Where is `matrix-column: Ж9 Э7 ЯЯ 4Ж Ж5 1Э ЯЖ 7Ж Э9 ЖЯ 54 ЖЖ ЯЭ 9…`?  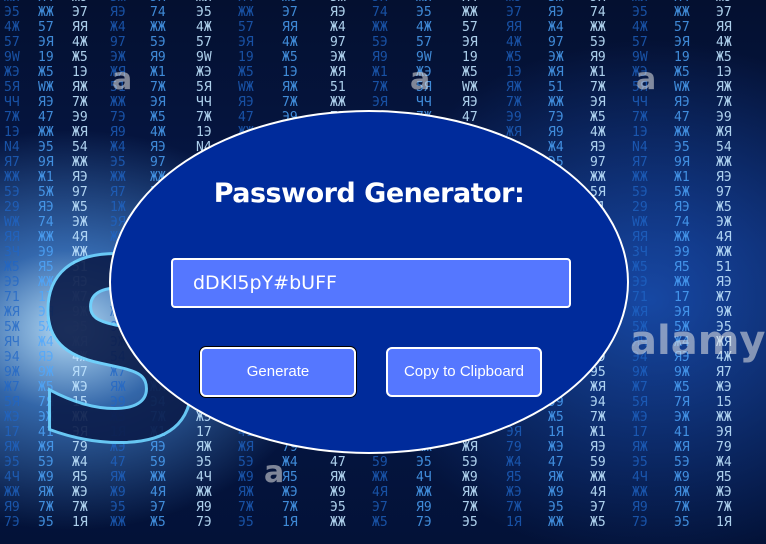 matrix-column: Ж9 Э7 ЯЯ 4Ж Ж5 1Э ЯЖ 7Ж Э9 ЖЯ 54 ЖЖ ЯЭ 9… is located at coordinates (724, 265).